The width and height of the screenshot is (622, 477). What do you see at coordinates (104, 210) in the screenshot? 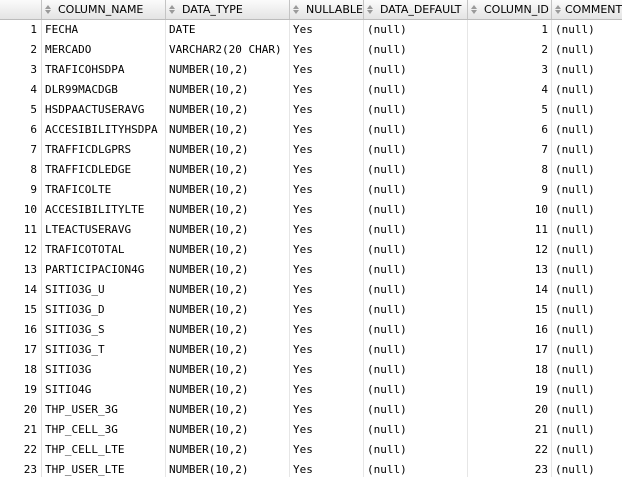
I see `column-name-cell: ACCESIBILITYLTE` at bounding box center [104, 210].